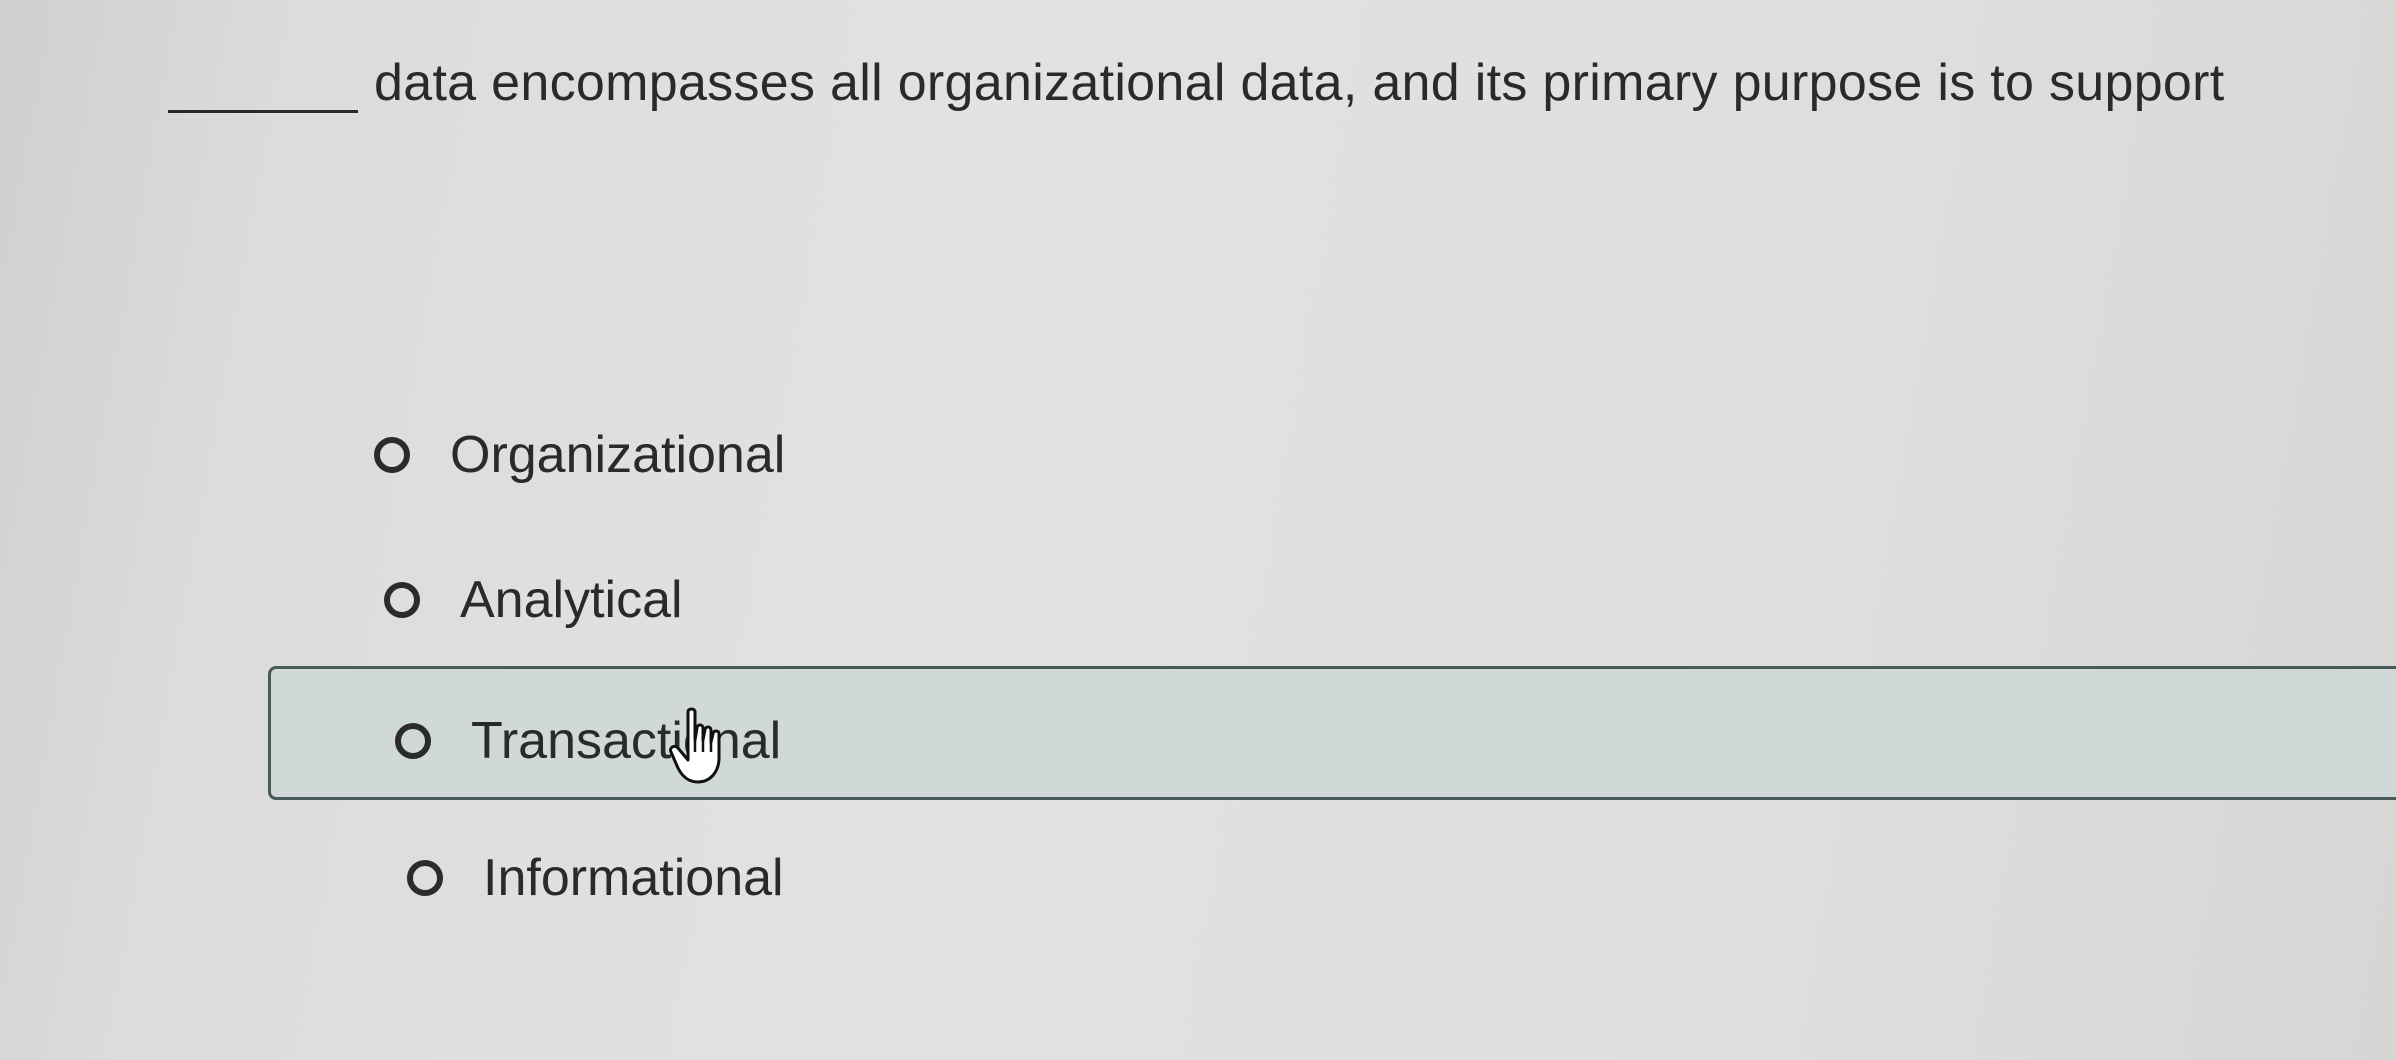 This screenshot has height=1060, width=2396. I want to click on option-label: Analytical, so click(571, 600).